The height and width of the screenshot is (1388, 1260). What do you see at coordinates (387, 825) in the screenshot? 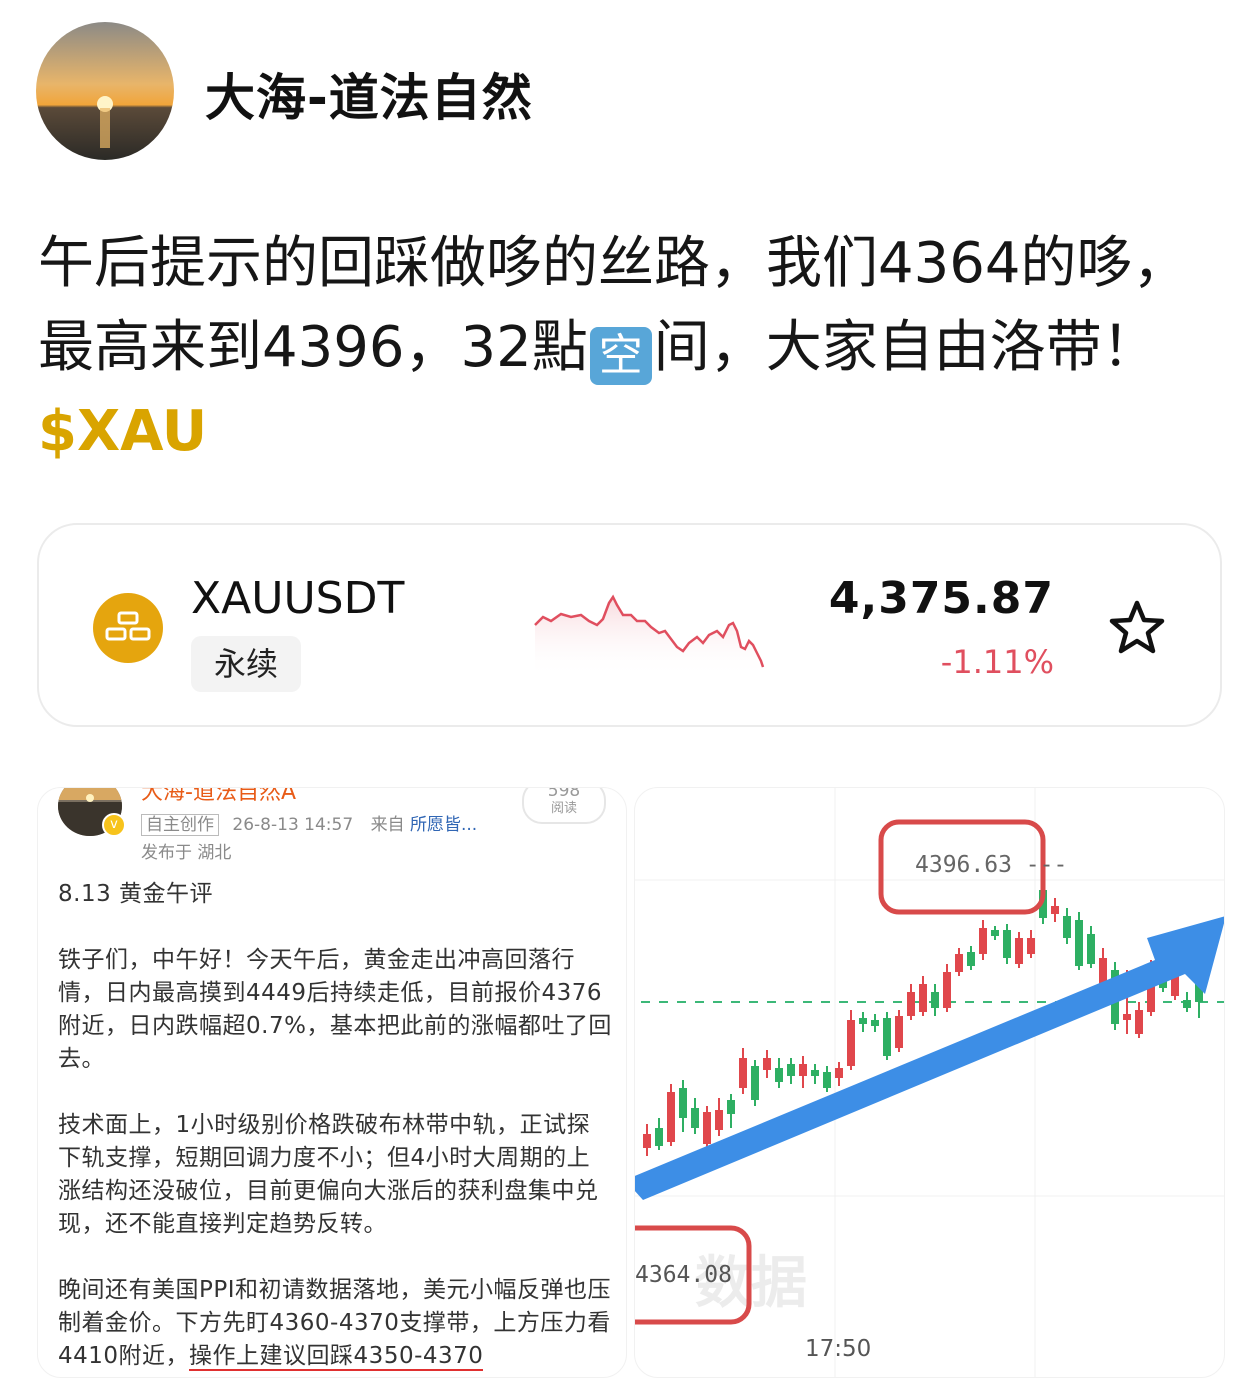
I see `from-label: 来自` at bounding box center [387, 825].